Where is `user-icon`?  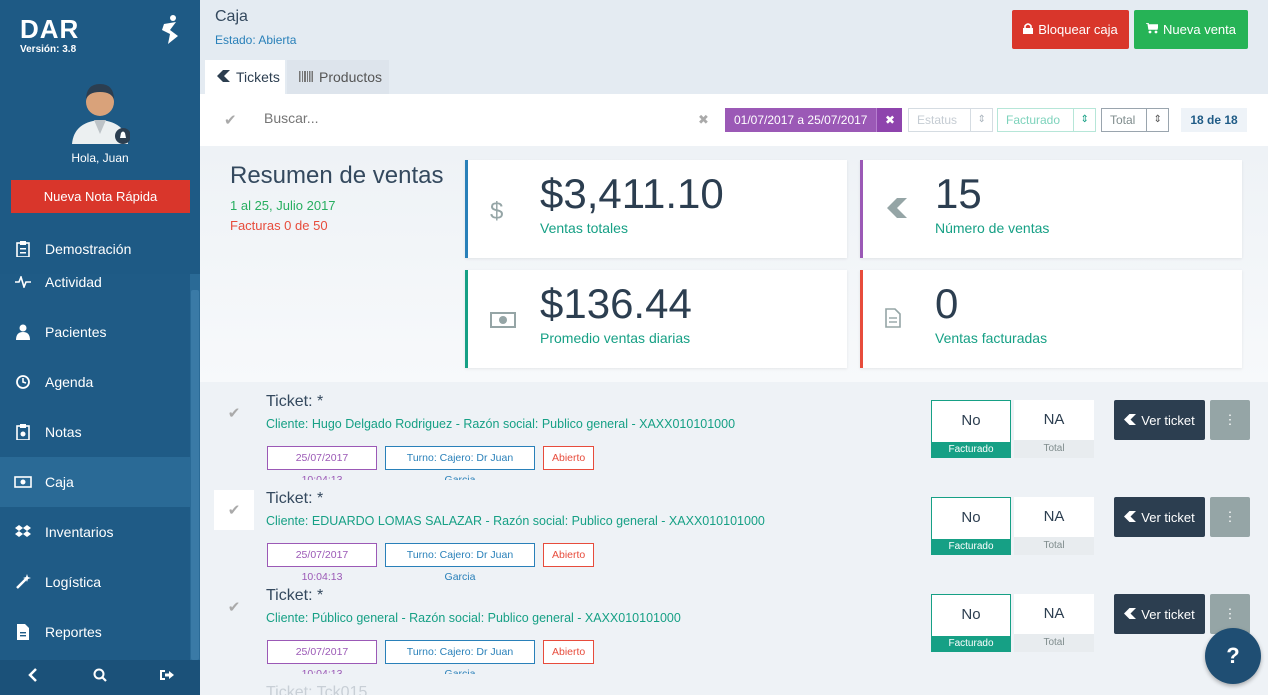
user-icon is located at coordinates (22, 332).